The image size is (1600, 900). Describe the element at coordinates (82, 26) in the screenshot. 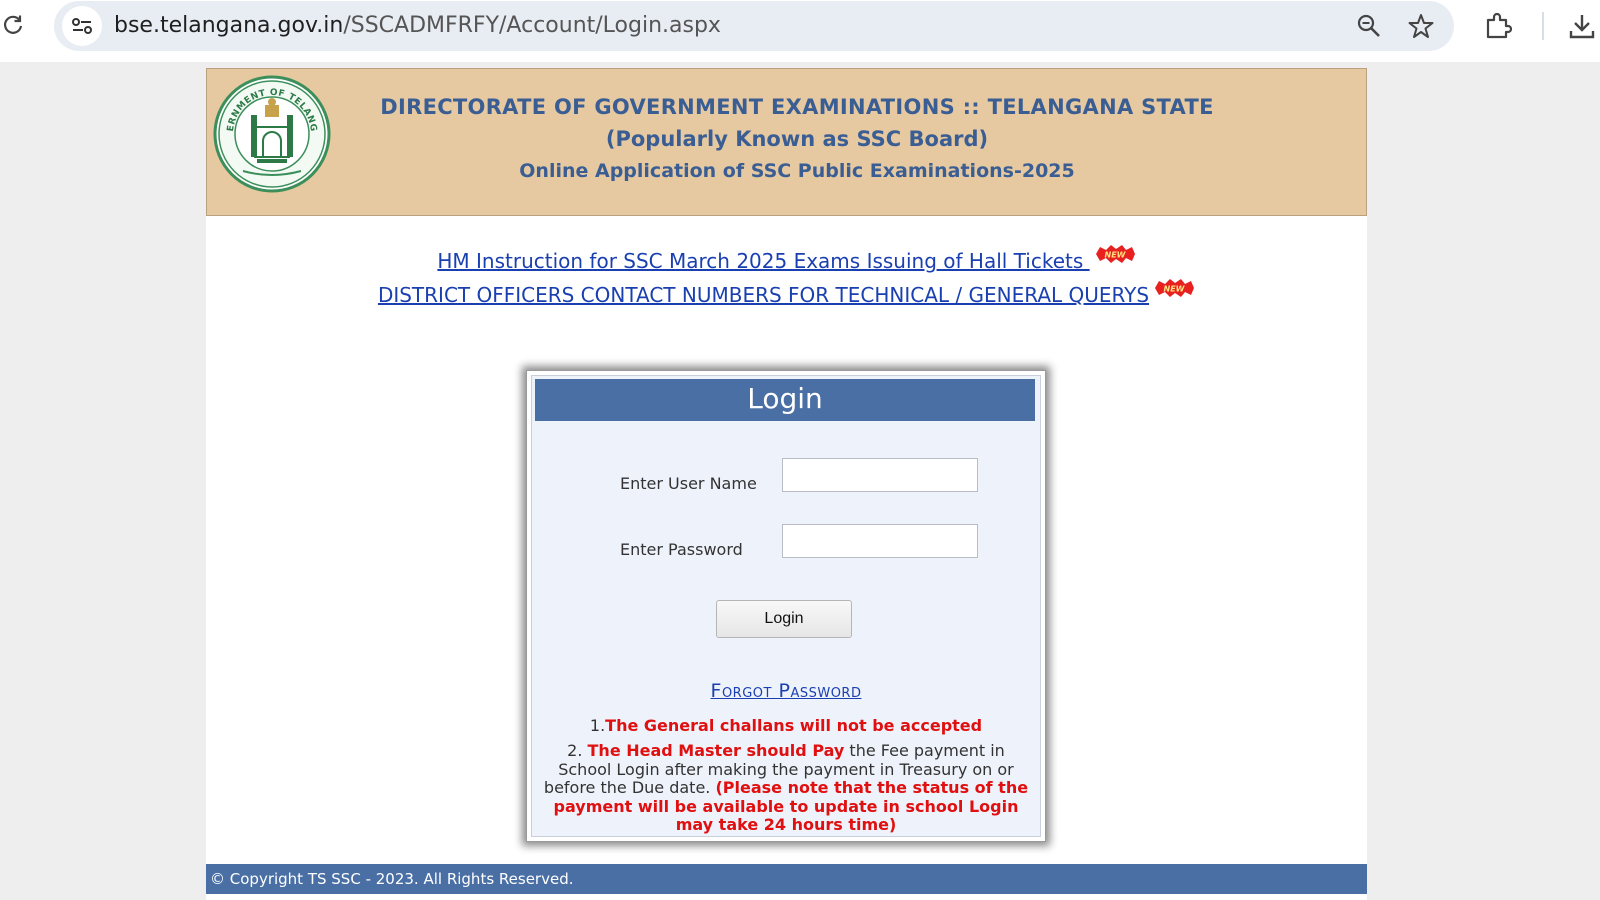

I see `site-info-icon` at that location.